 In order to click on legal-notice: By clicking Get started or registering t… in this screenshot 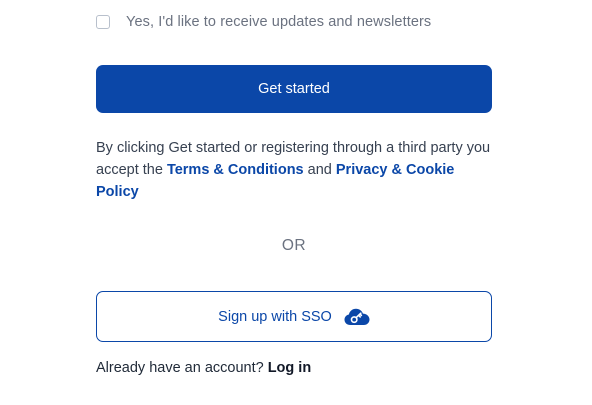, I will do `click(296, 170)`.